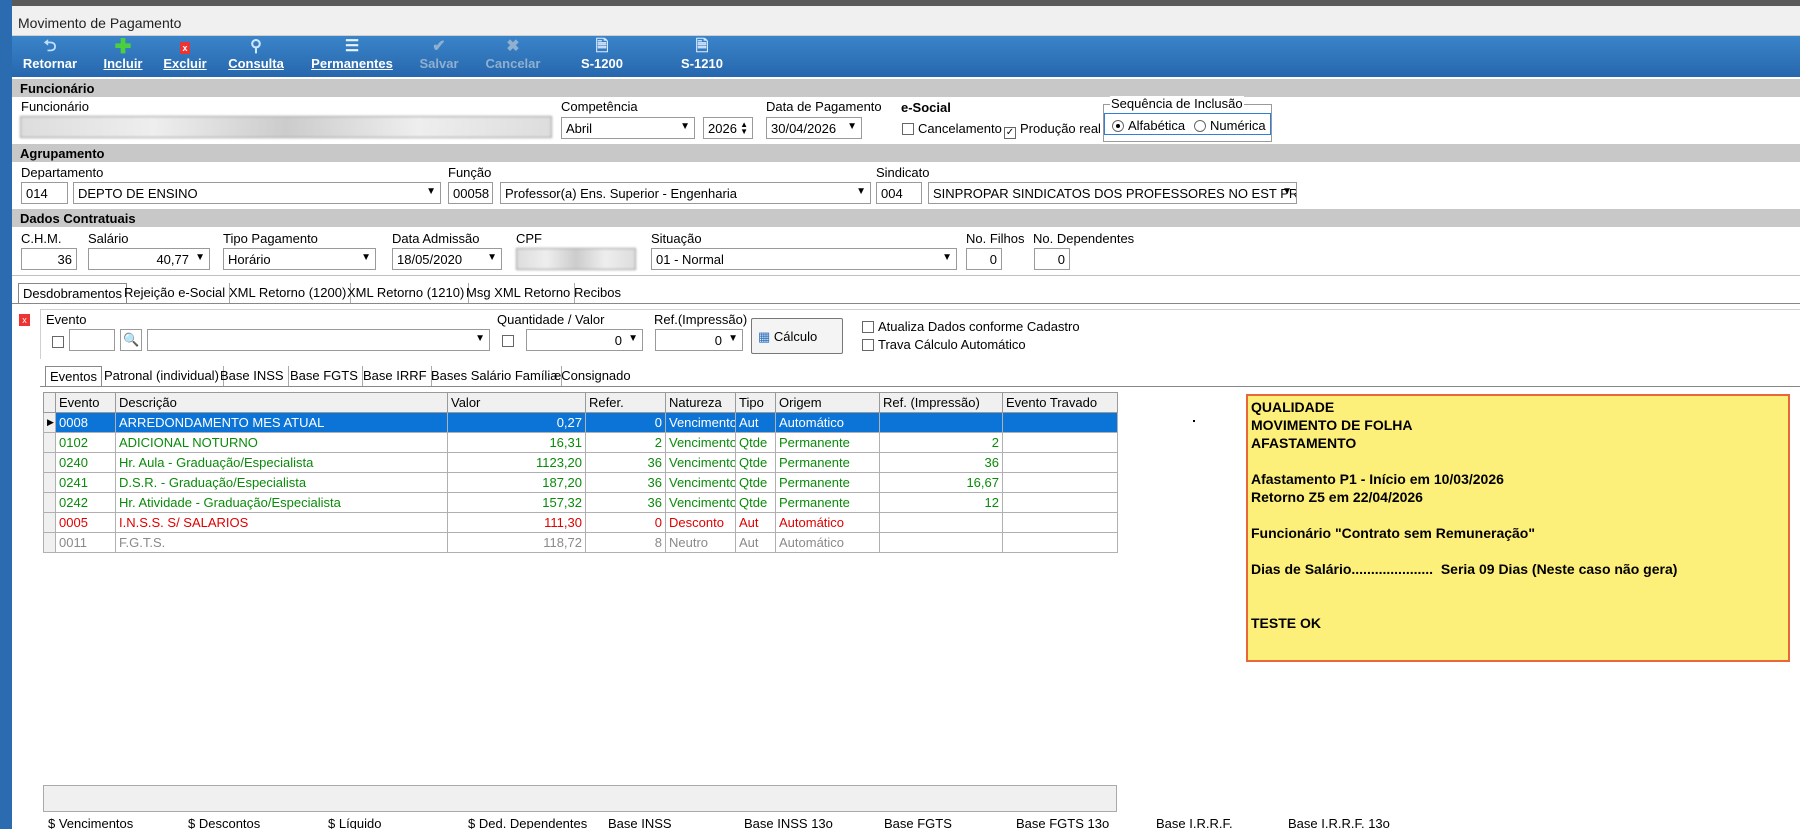  What do you see at coordinates (324, 376) in the screenshot?
I see `tab-base-fgts: Base FGTS` at bounding box center [324, 376].